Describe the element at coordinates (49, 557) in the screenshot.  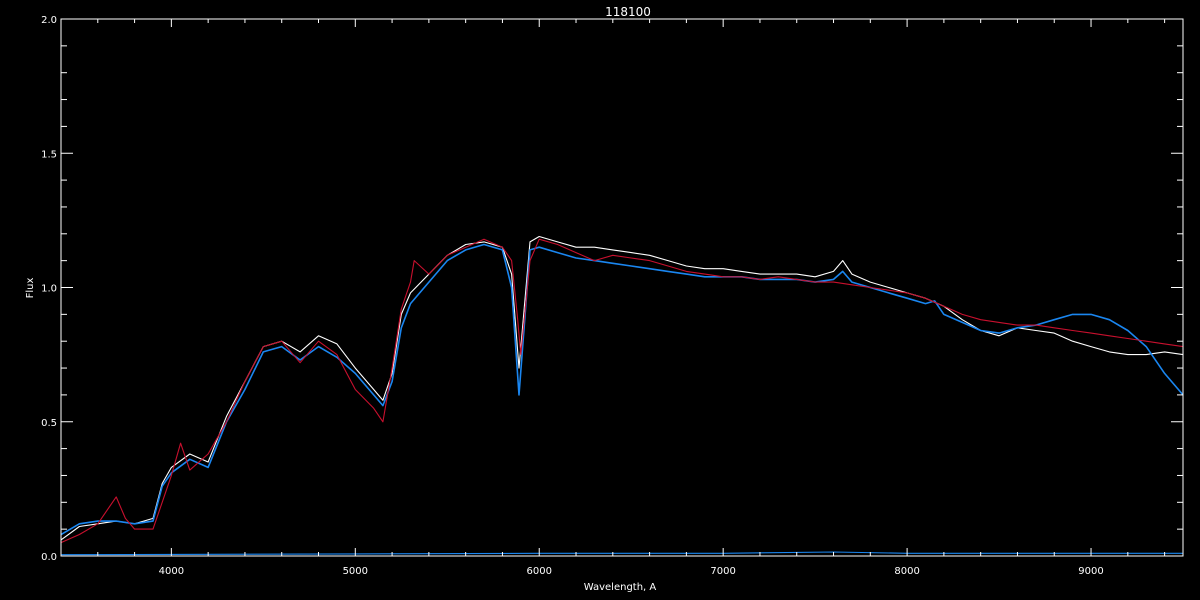
I see `y-tick-label: 0.0` at that location.